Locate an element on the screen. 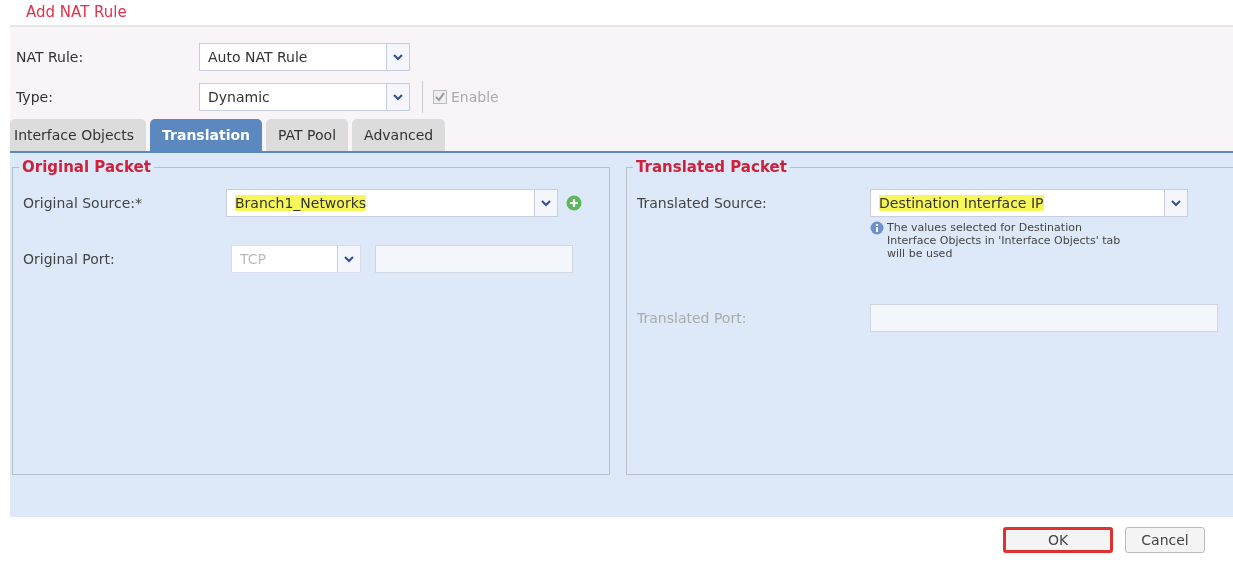  field-label: Original Source:* is located at coordinates (83, 203).